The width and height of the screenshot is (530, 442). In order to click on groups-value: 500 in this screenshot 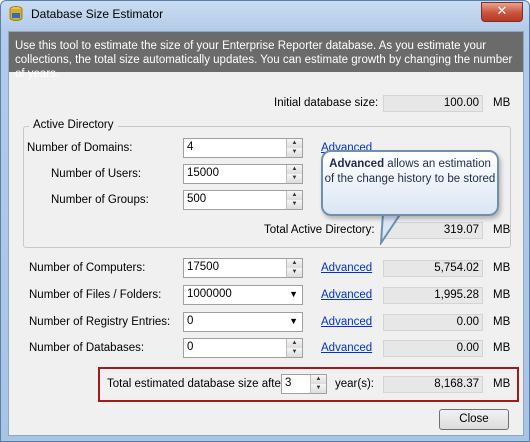, I will do `click(197, 199)`.